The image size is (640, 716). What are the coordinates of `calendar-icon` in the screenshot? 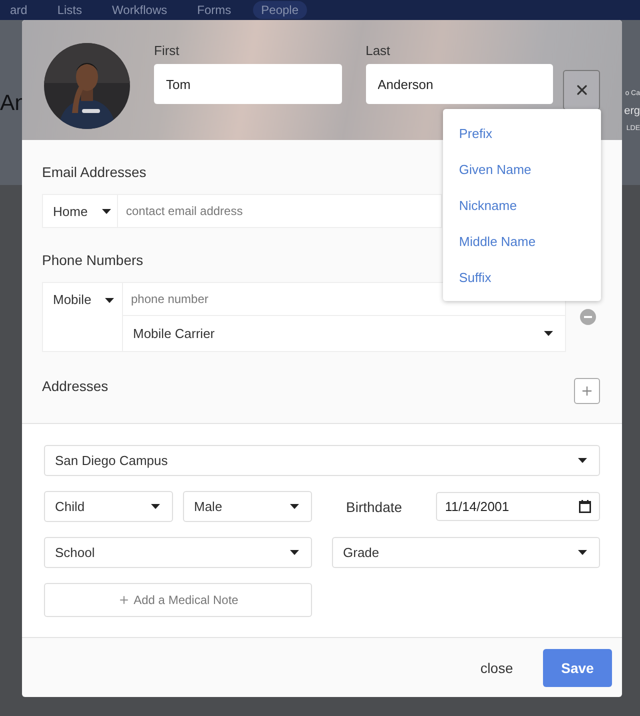 It's located at (585, 506).